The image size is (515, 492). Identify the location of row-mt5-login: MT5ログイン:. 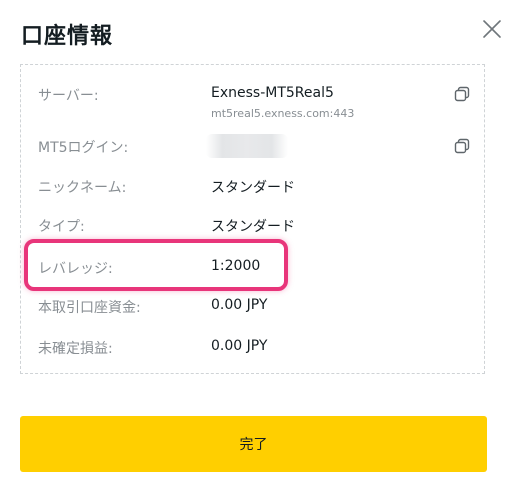
(252, 147).